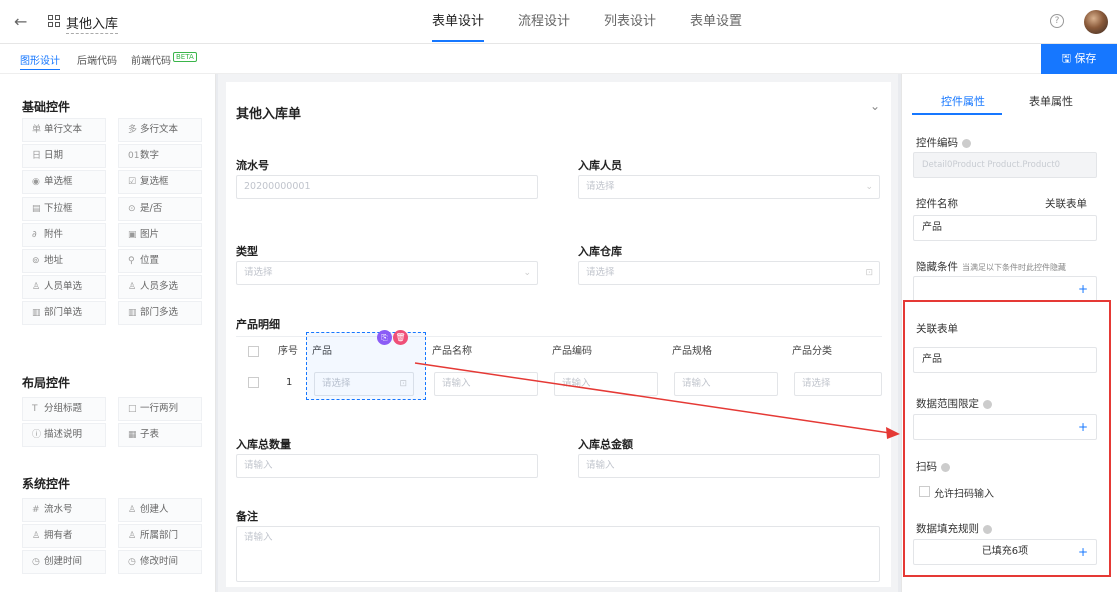 The image size is (1117, 592). What do you see at coordinates (289, 382) in the screenshot?
I see `row-index: 1` at bounding box center [289, 382].